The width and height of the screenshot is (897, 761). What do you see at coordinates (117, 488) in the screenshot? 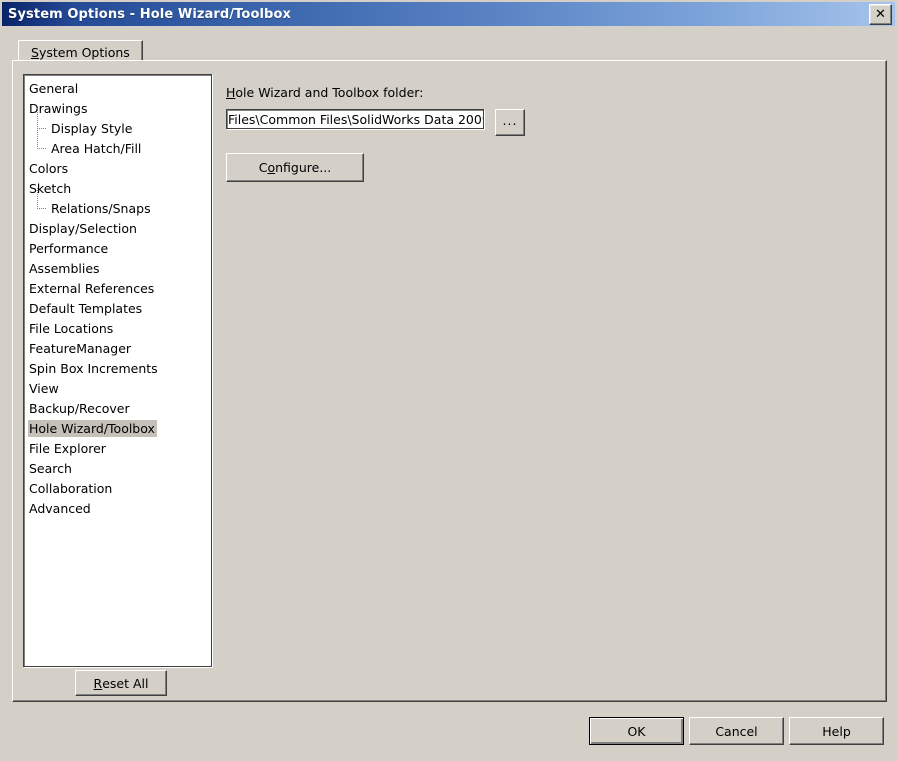
I see `sidebar-item-collaboration: Collaboration` at bounding box center [117, 488].